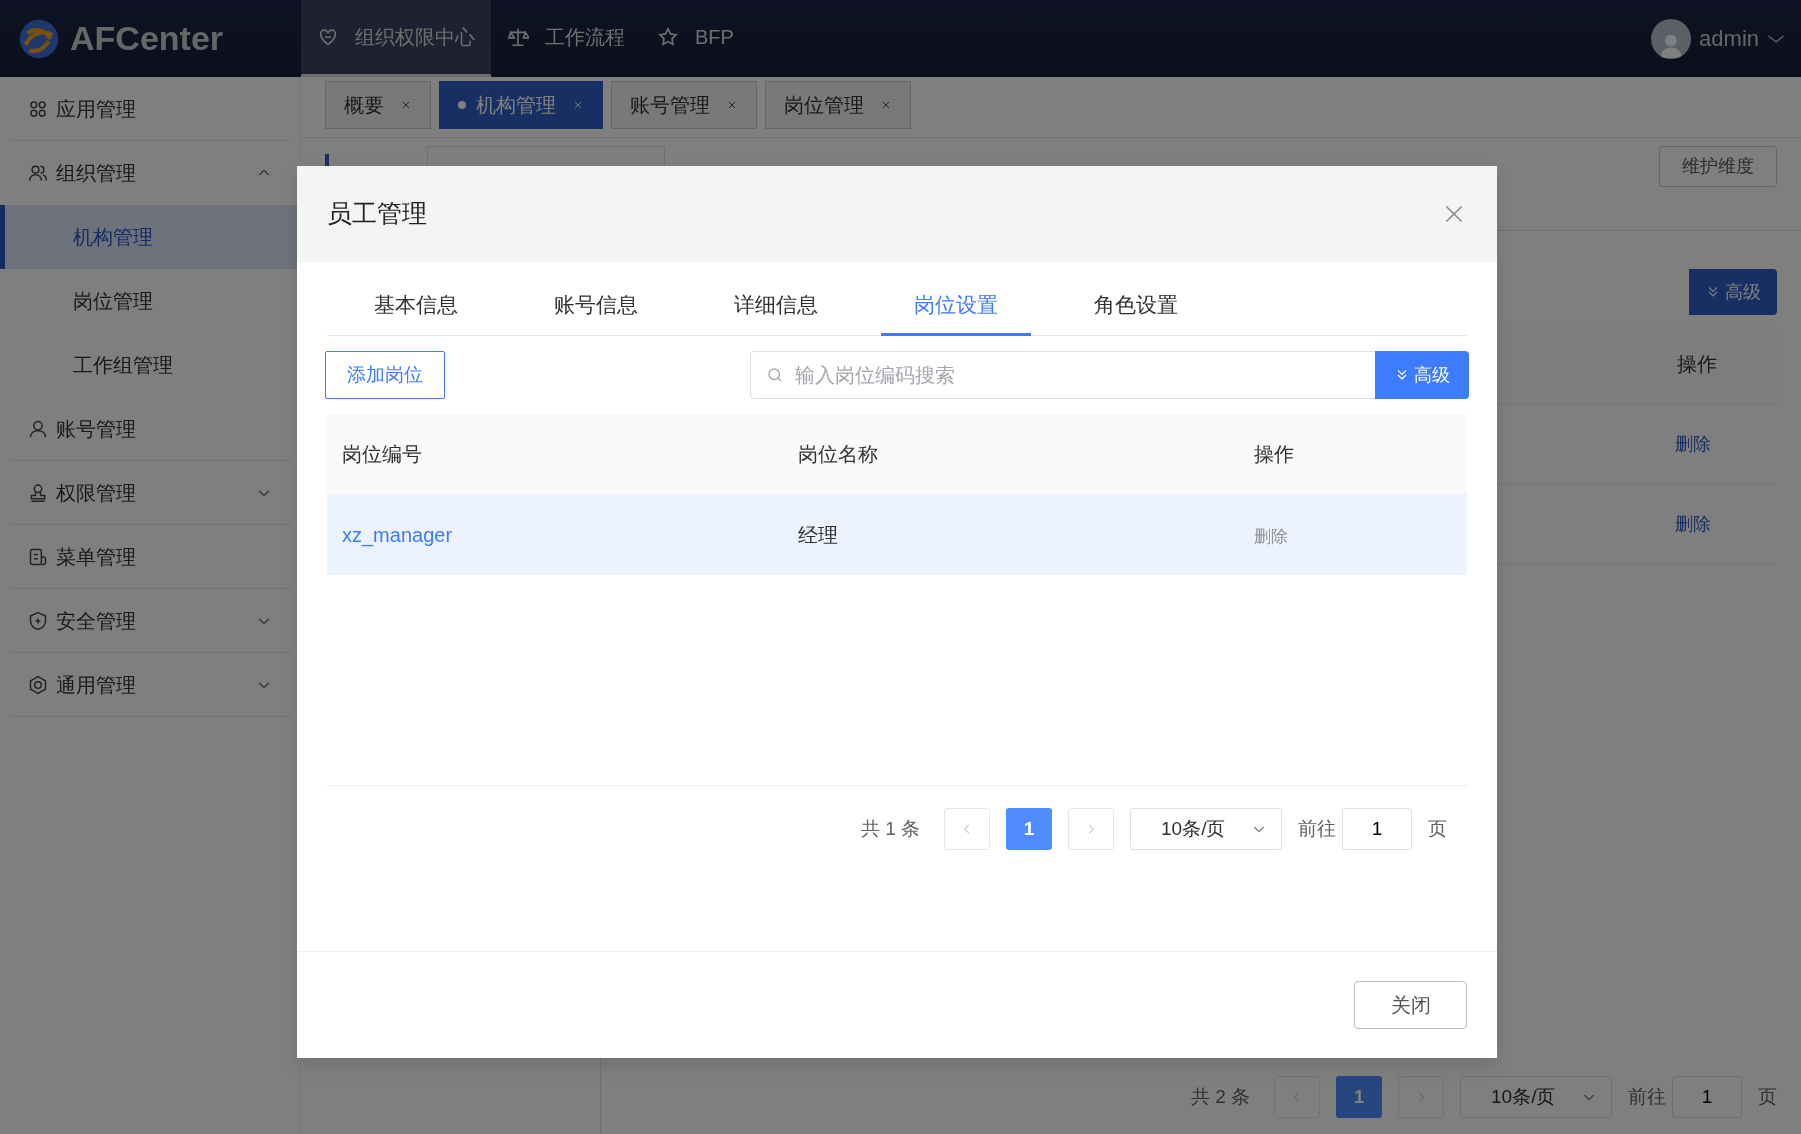 Image resolution: width=1801 pixels, height=1134 pixels. What do you see at coordinates (684, 105) in the screenshot?
I see `page-tab: 账号管理` at bounding box center [684, 105].